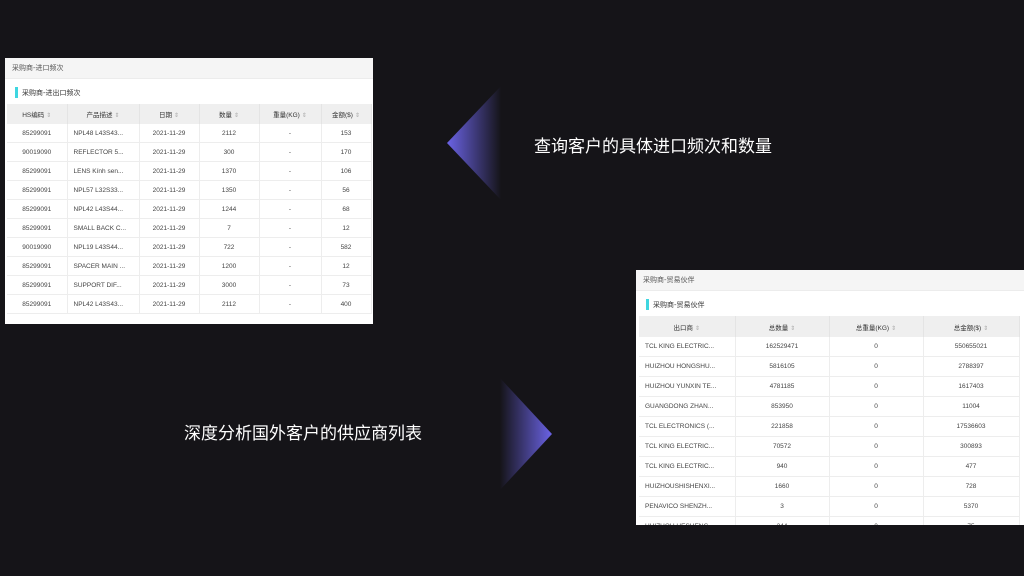 Image resolution: width=1024 pixels, height=576 pixels. Describe the element at coordinates (647, 304) in the screenshot. I see `accent-bar` at that location.